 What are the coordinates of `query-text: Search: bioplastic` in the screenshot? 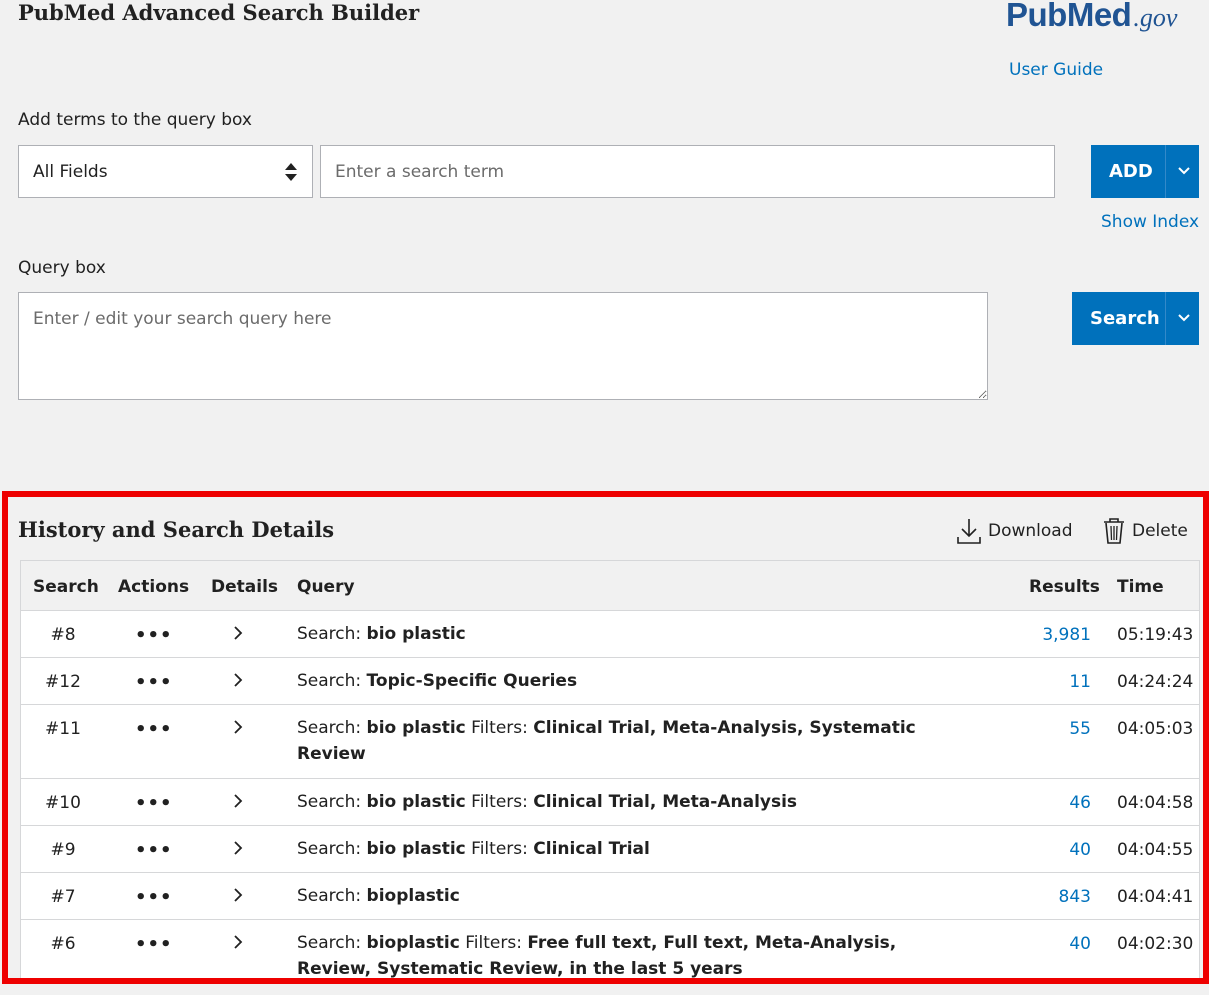 It's located at (617, 896).